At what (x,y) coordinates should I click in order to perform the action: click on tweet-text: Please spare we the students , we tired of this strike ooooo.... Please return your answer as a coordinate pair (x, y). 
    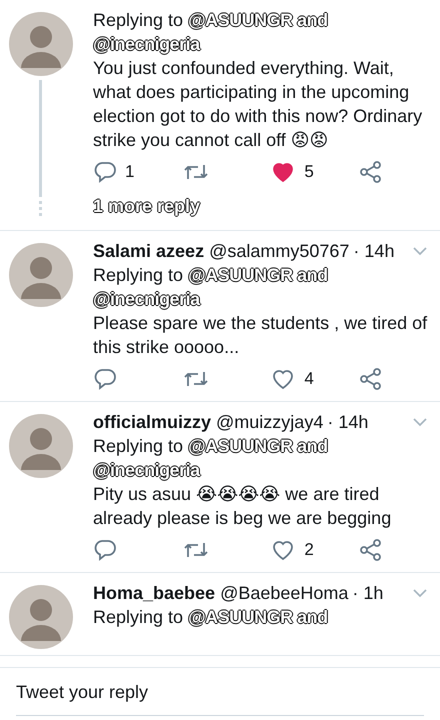
    Looking at the image, I should click on (260, 335).